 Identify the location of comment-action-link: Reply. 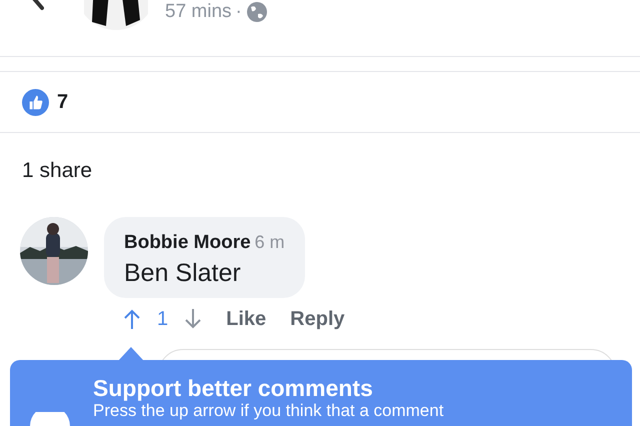
(317, 319).